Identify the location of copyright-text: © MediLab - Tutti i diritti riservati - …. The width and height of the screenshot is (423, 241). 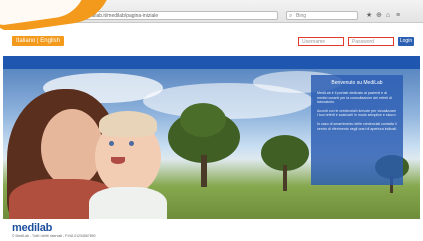
(54, 236).